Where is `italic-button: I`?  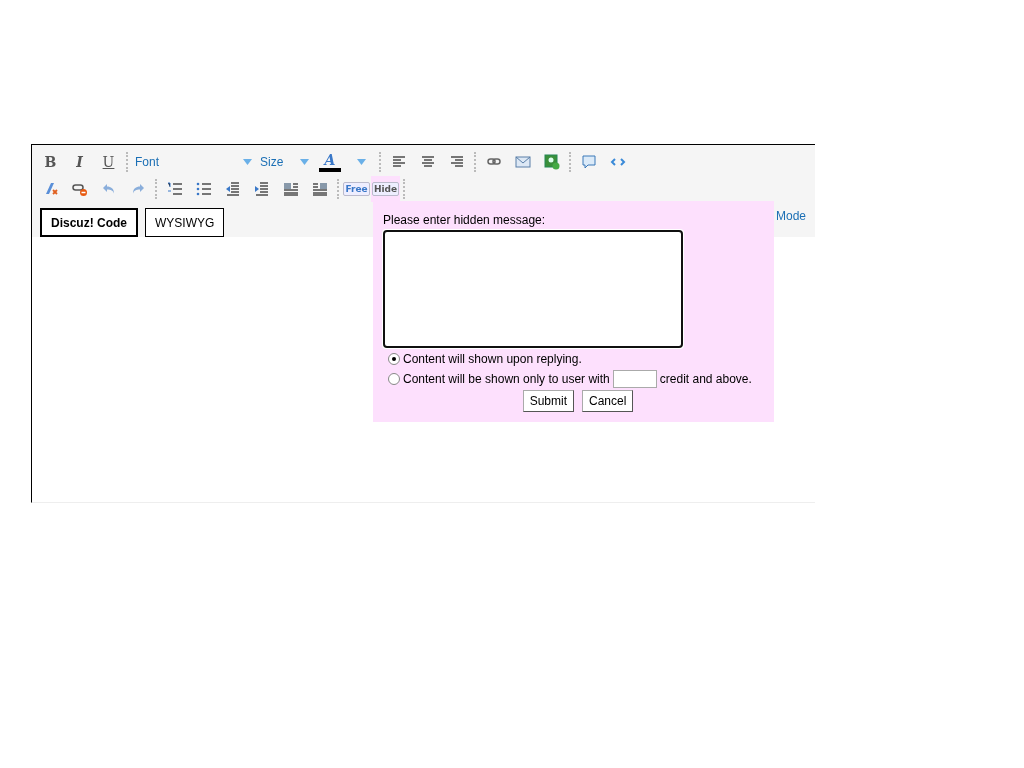 italic-button: I is located at coordinates (79, 161).